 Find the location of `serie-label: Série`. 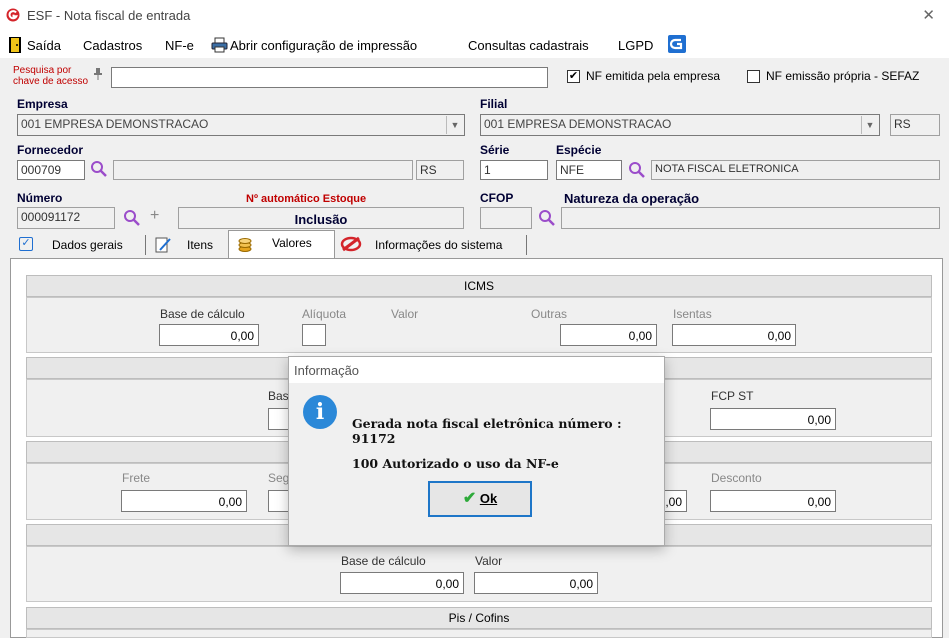

serie-label: Série is located at coordinates (495, 150).